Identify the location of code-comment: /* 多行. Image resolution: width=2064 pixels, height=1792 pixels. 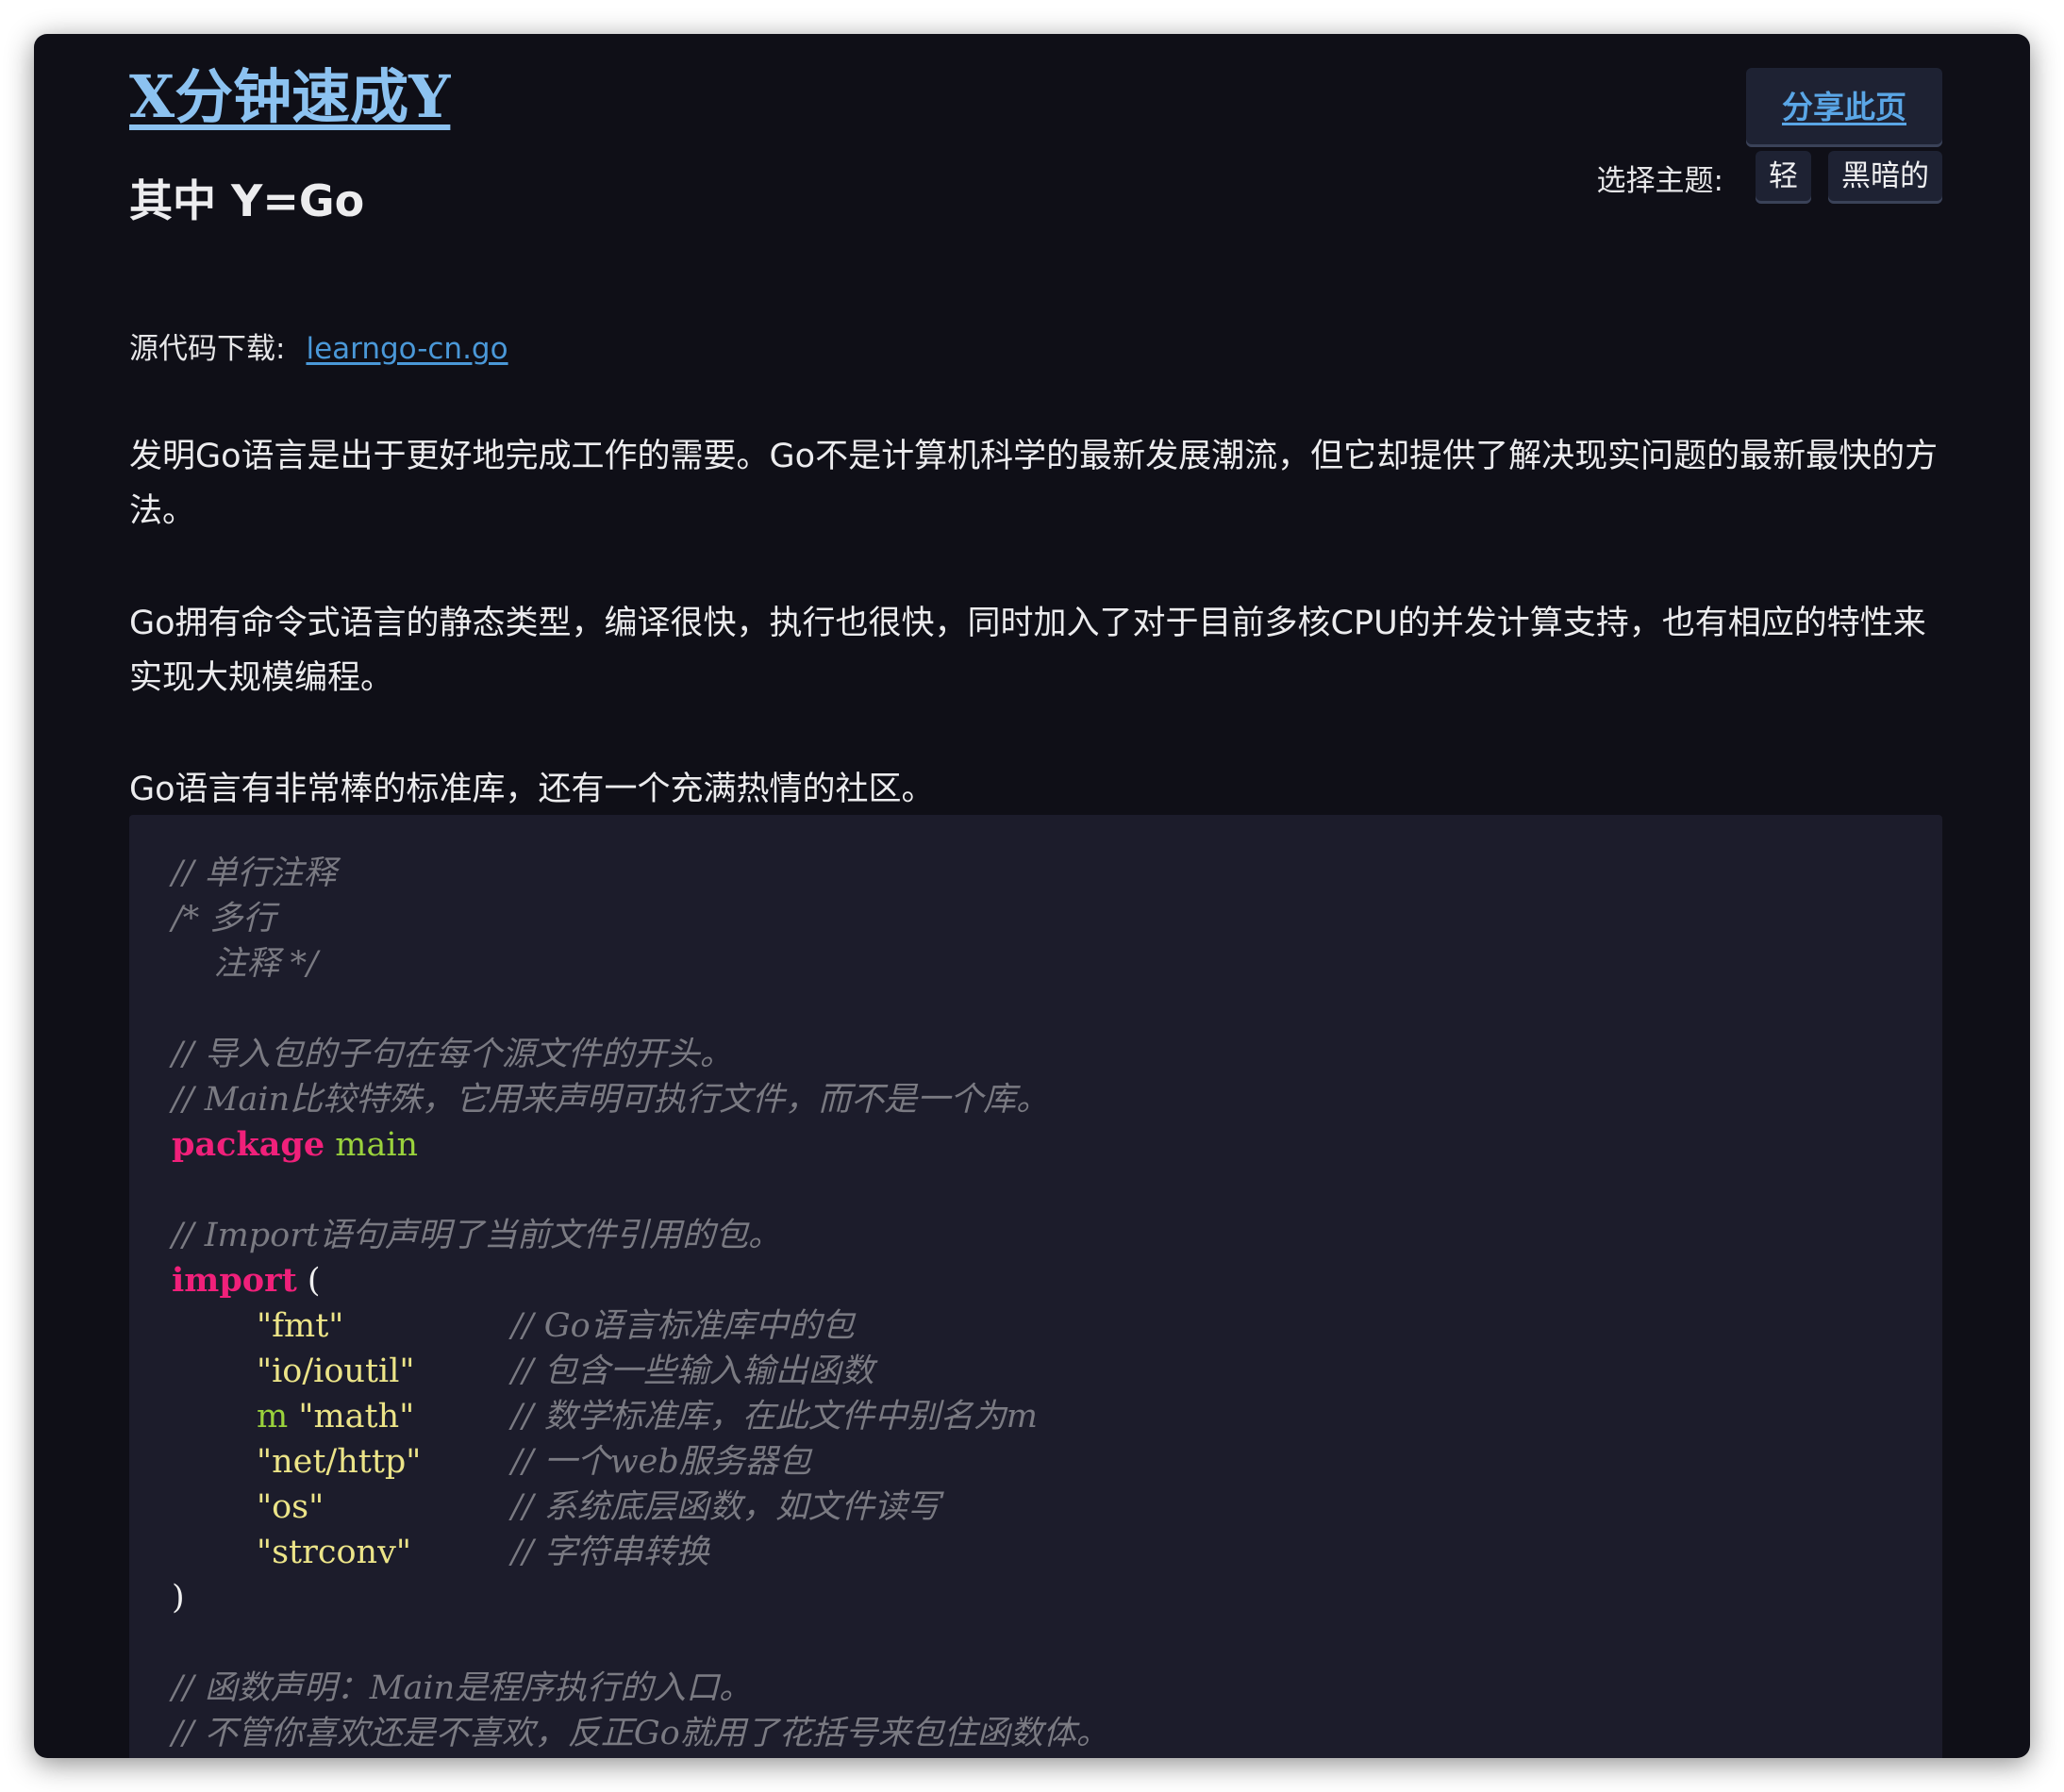
(224, 918).